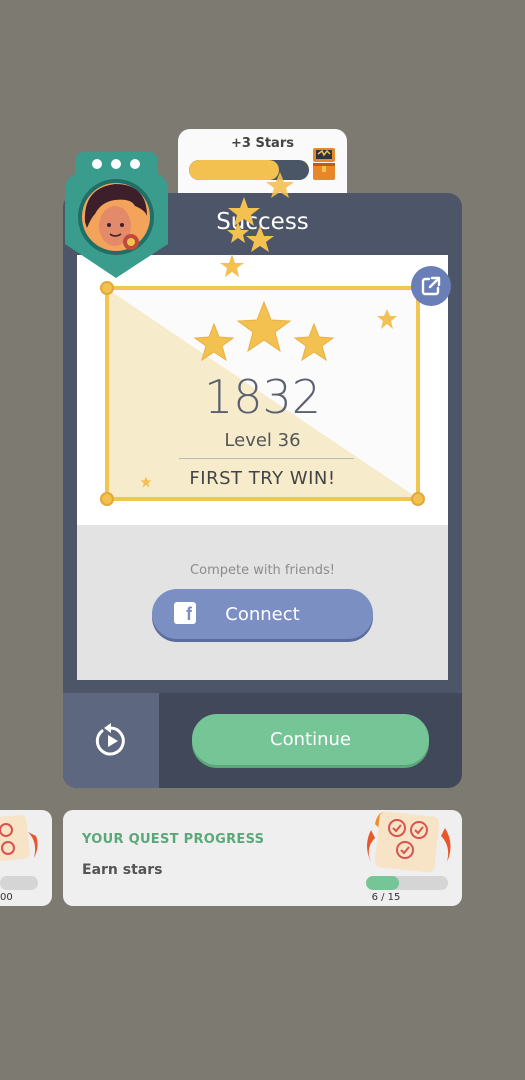  I want to click on sparkle-star-icon, so click(387, 319).